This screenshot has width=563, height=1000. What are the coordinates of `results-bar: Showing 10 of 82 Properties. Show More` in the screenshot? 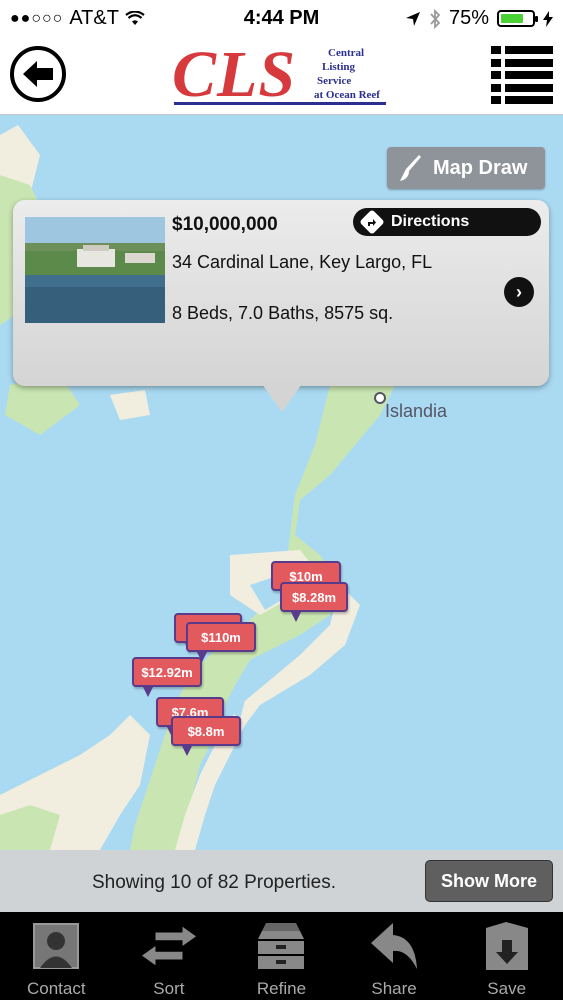 It's located at (281, 881).